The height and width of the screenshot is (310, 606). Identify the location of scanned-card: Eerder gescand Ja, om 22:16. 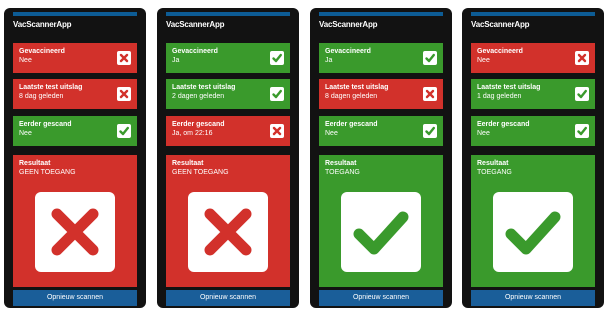
(228, 131).